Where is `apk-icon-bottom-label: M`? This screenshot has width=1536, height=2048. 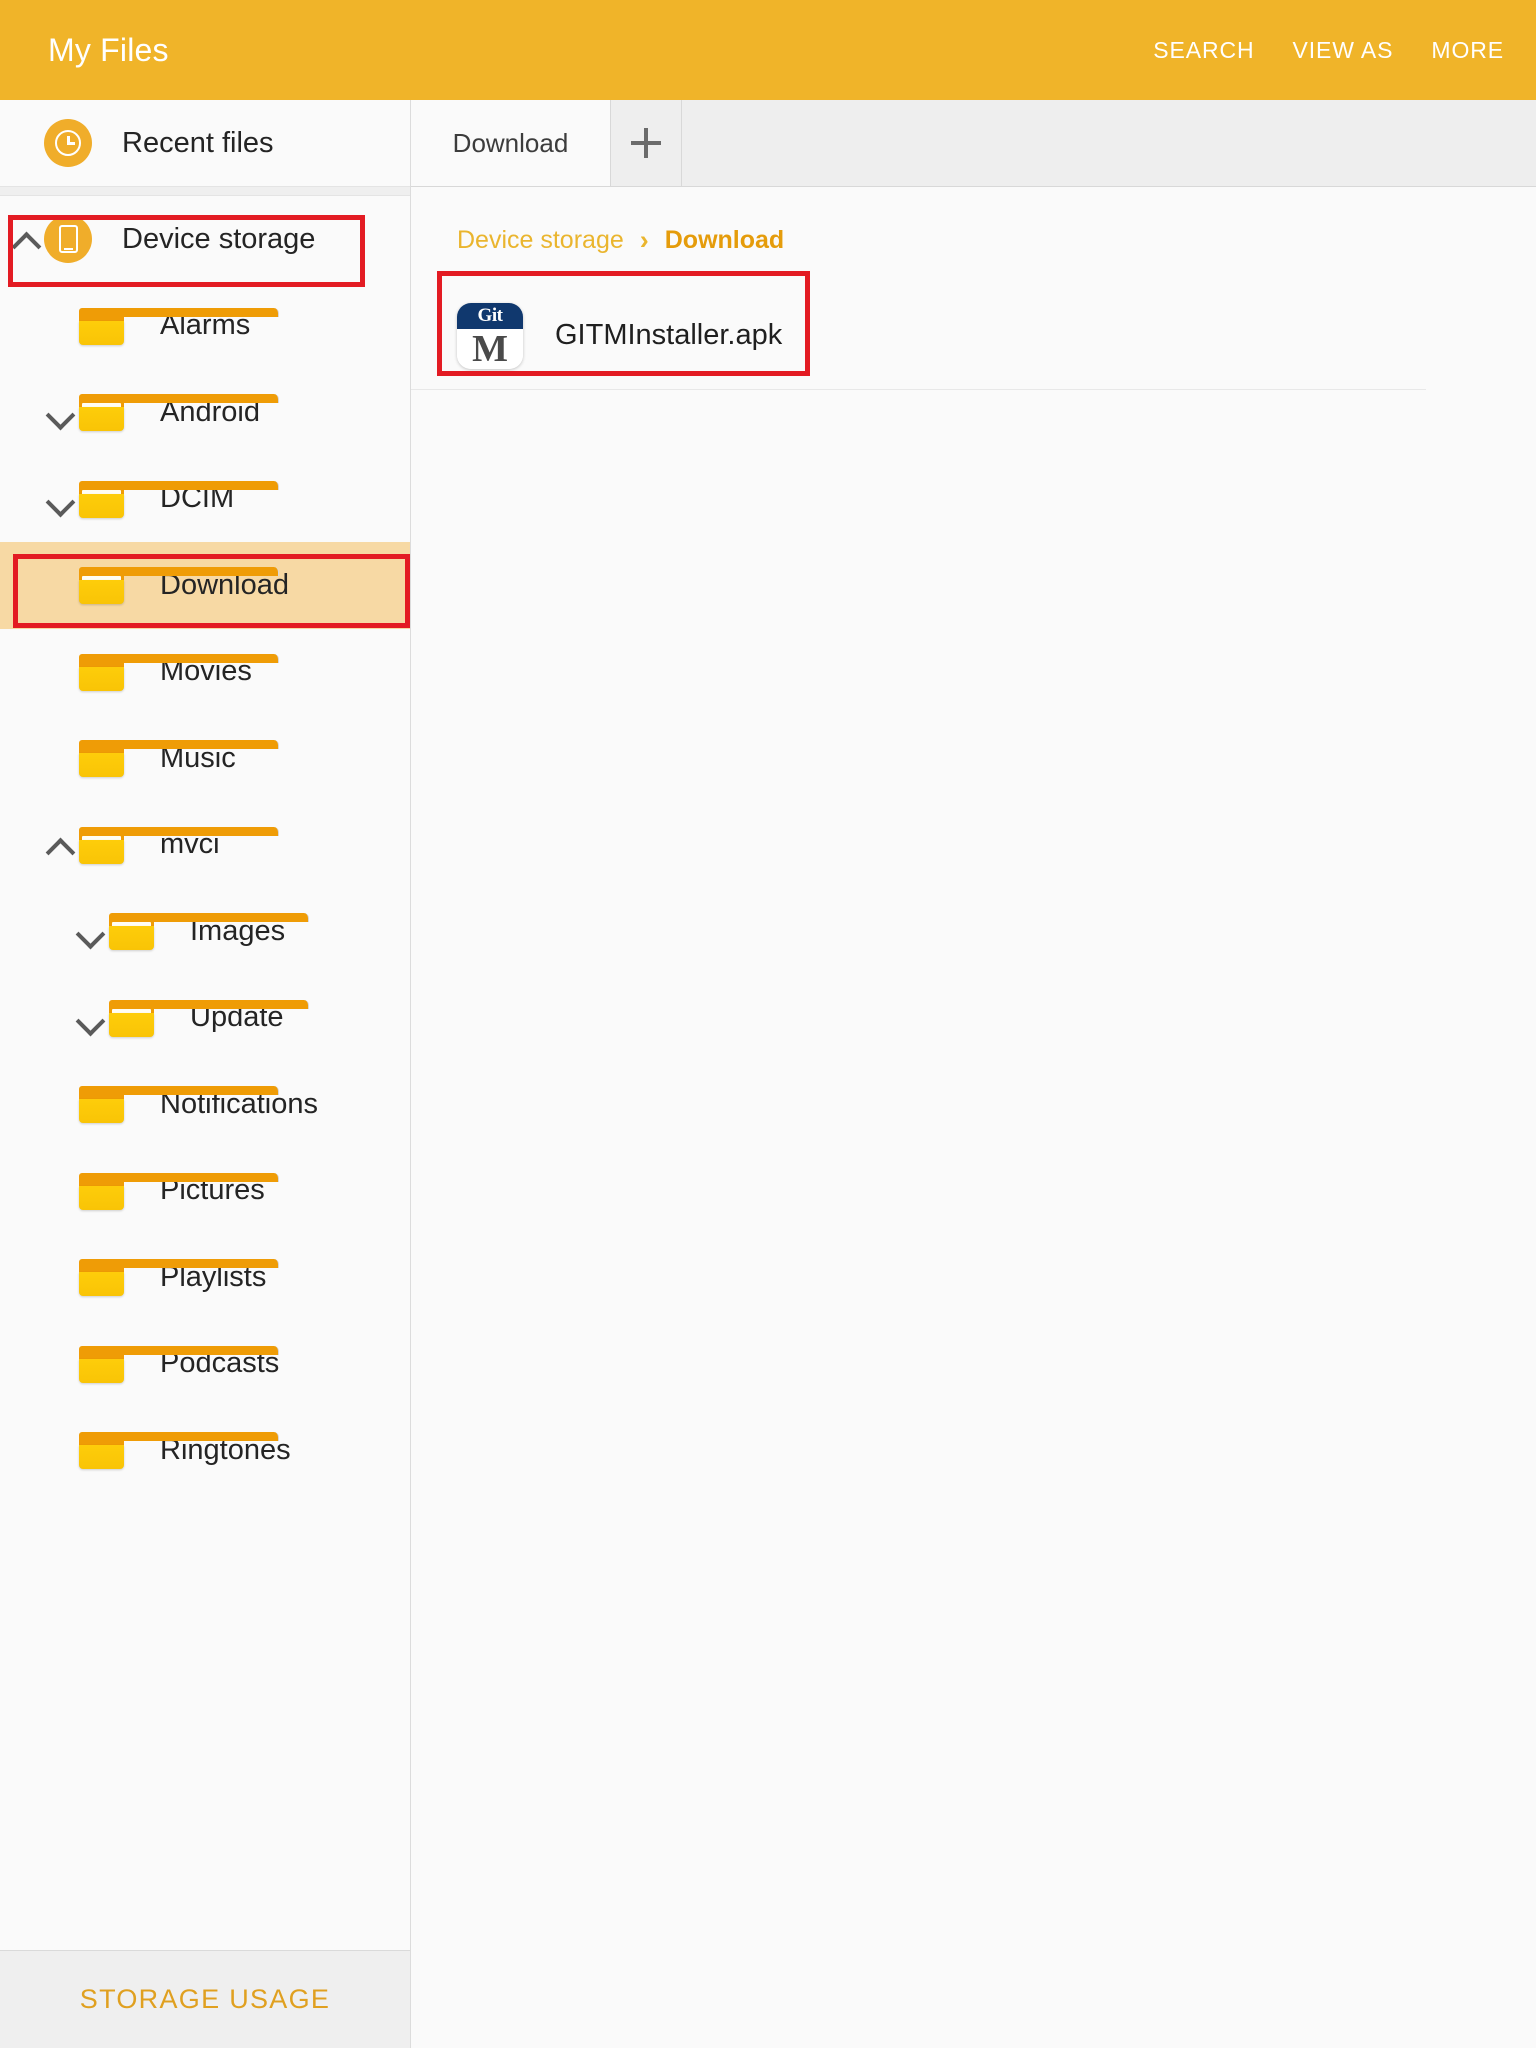 apk-icon-bottom-label: M is located at coordinates (490, 348).